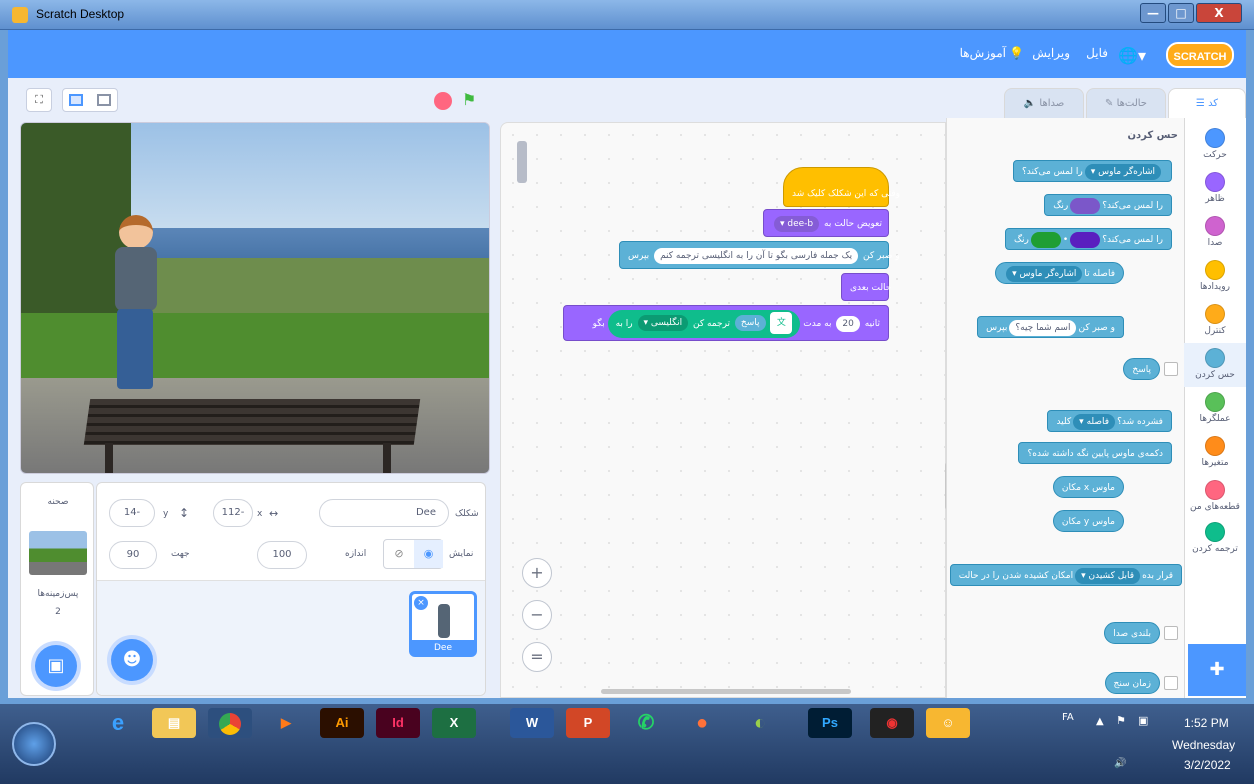 The width and height of the screenshot is (1254, 784). I want to click on color-swatch-violet, so click(1085, 239).